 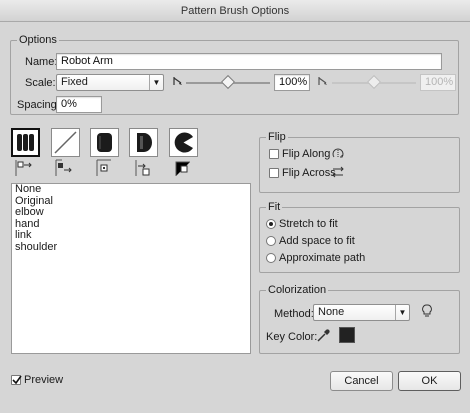 I want to click on outer-corner-position-icon, so click(x=63, y=167).